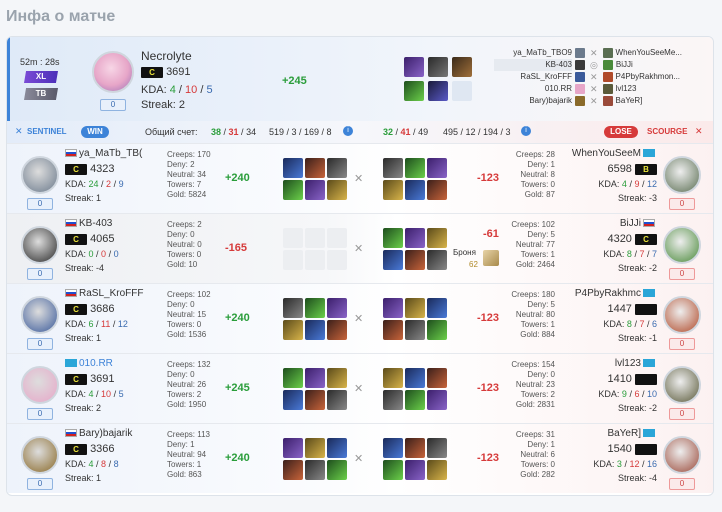  What do you see at coordinates (608, 293) in the screenshot?
I see `player-name: P4PbyRakhmc` at bounding box center [608, 293].